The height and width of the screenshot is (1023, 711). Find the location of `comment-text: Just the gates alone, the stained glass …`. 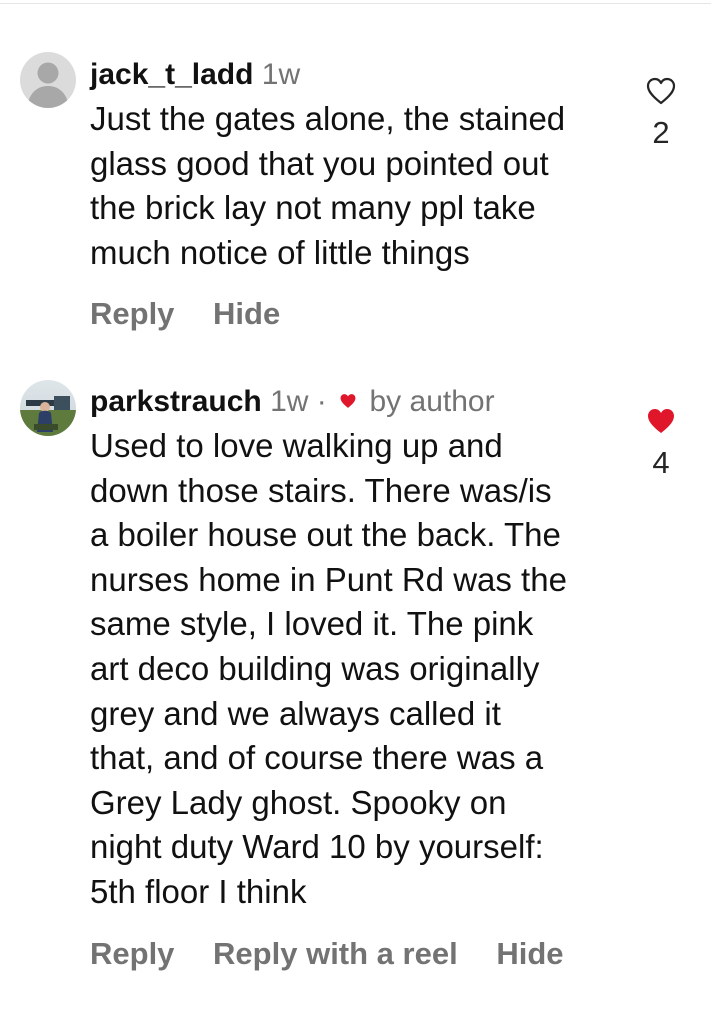

comment-text: Just the gates alone, the stained glass … is located at coordinates (328, 185).